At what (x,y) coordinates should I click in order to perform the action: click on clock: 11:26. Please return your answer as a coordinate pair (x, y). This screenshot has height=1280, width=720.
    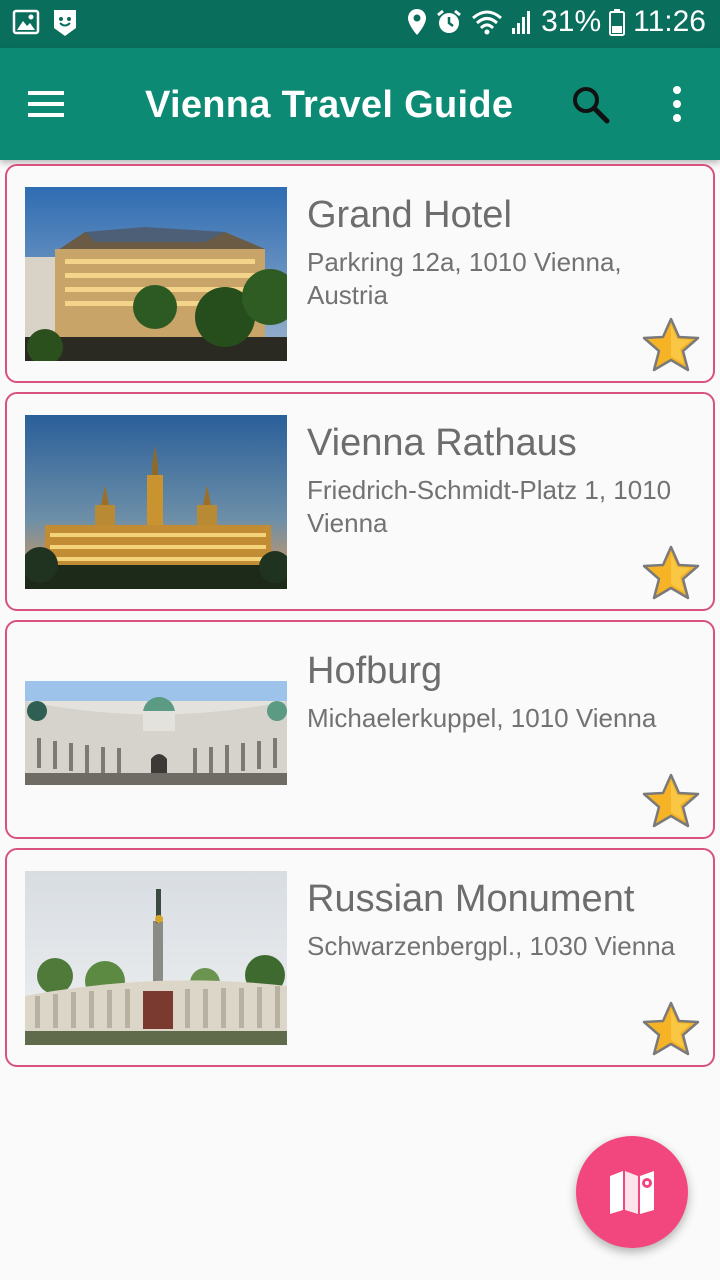
    Looking at the image, I should click on (669, 21).